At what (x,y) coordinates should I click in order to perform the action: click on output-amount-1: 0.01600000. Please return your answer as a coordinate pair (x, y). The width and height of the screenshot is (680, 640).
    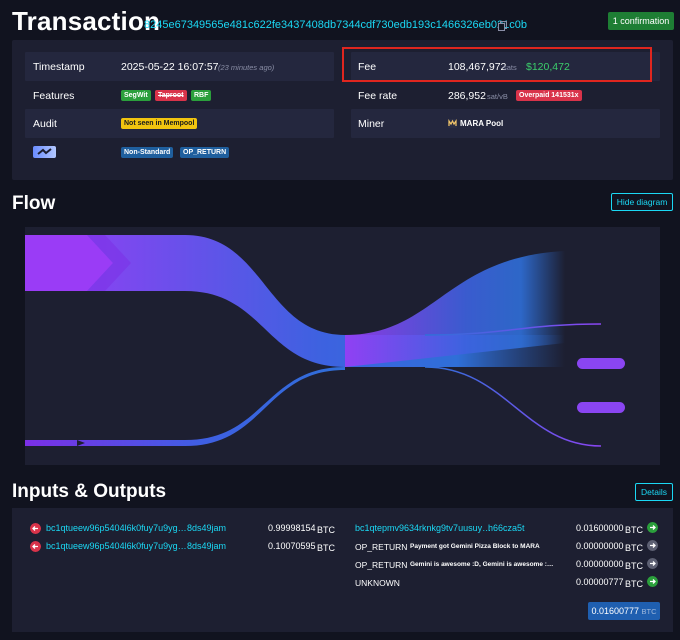
    Looking at the image, I should click on (600, 528).